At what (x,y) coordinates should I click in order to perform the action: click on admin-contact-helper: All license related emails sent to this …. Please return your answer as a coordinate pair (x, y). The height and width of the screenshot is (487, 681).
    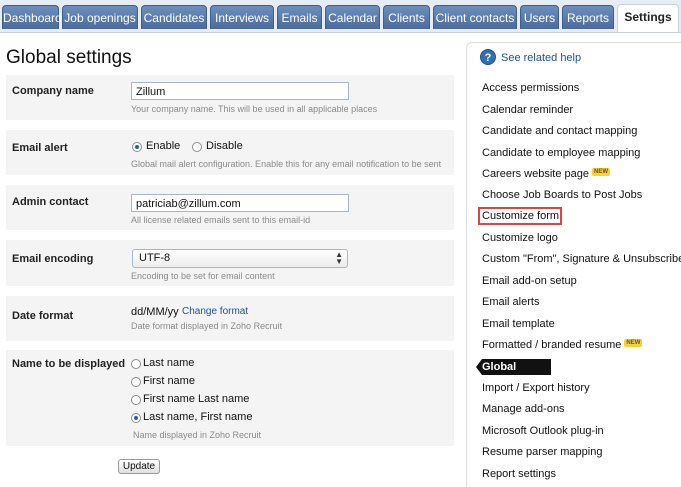
    Looking at the image, I should click on (221, 220).